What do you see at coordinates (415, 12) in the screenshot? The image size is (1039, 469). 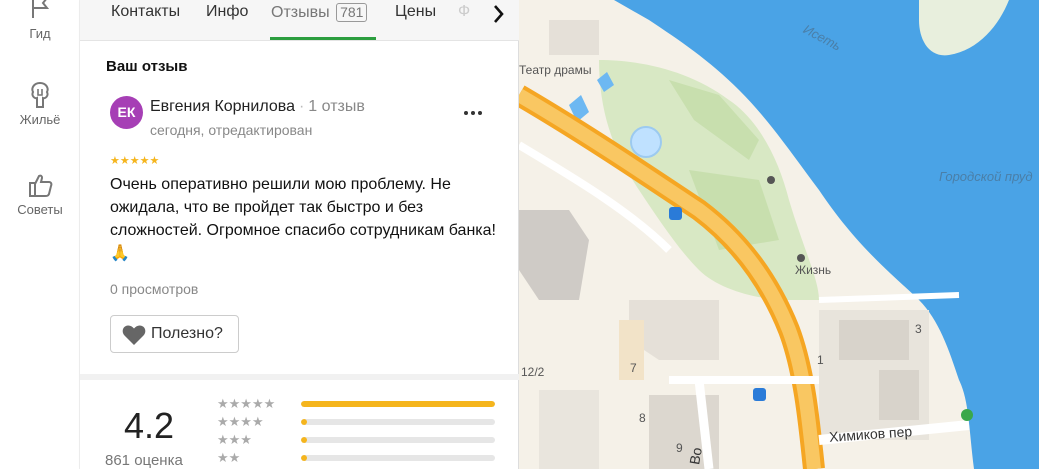 I see `tab-prices: Цены` at bounding box center [415, 12].